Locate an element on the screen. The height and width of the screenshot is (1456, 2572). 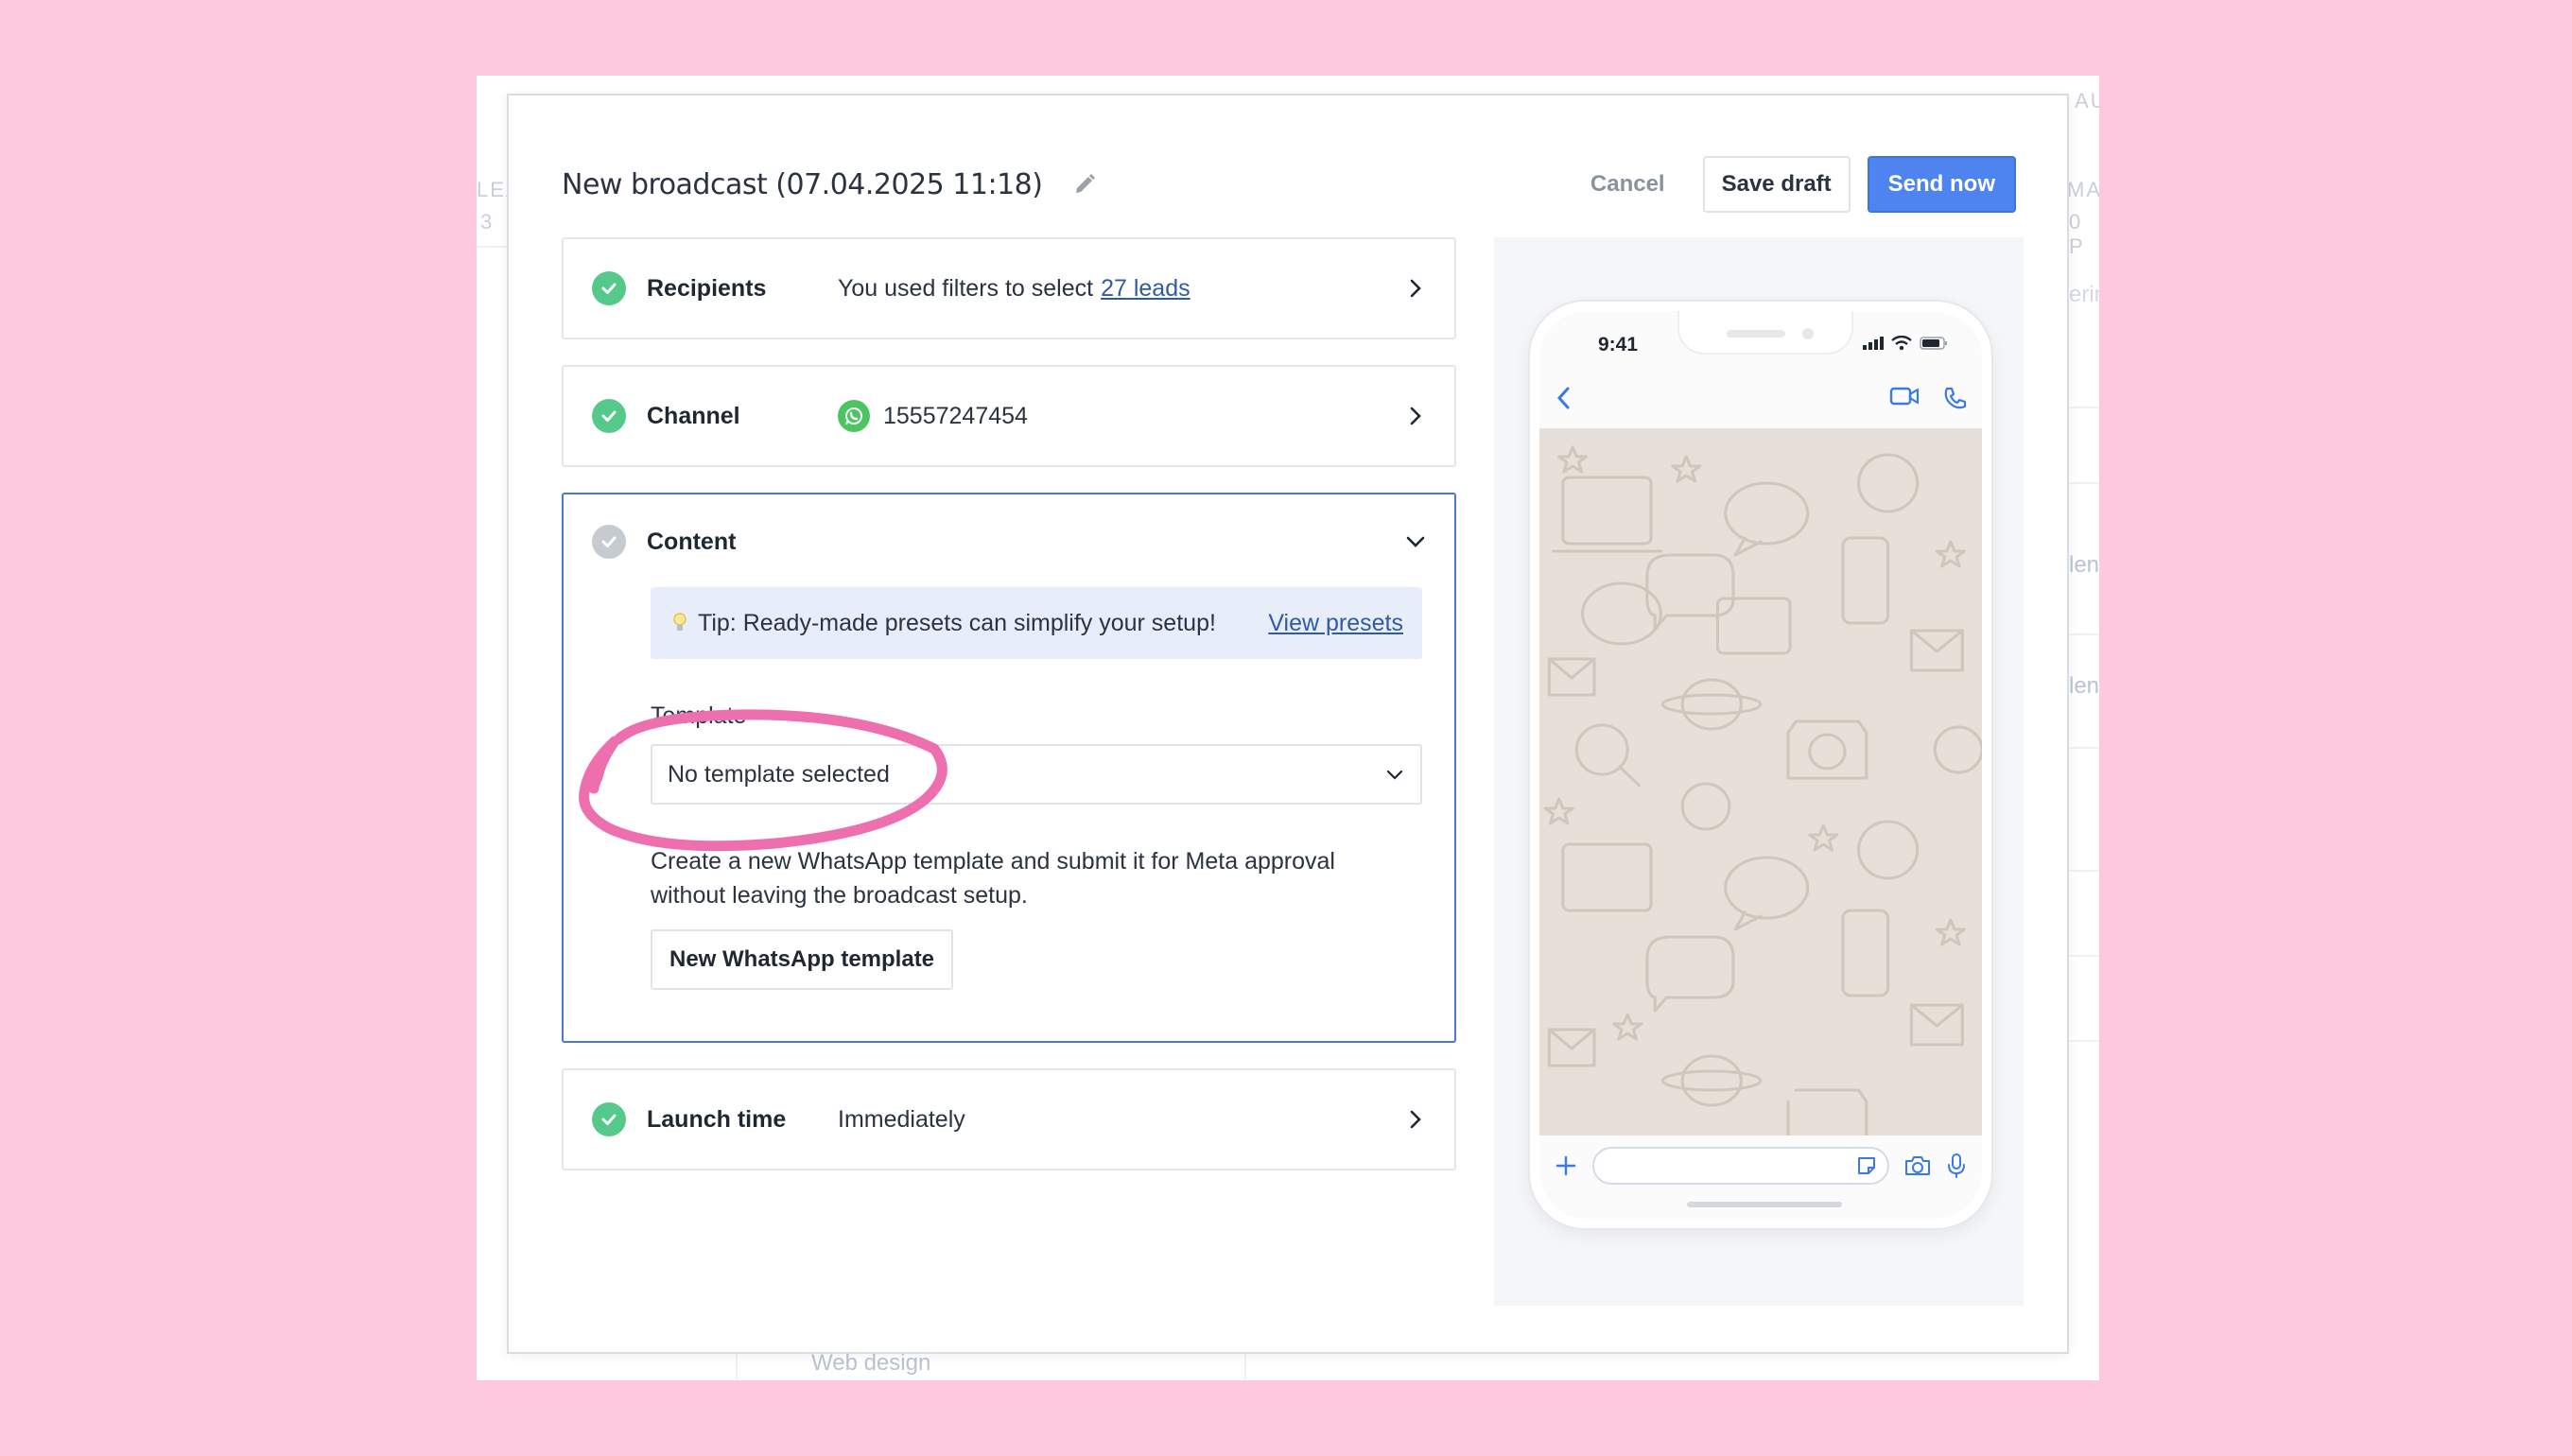
status-icons is located at coordinates (1905, 343).